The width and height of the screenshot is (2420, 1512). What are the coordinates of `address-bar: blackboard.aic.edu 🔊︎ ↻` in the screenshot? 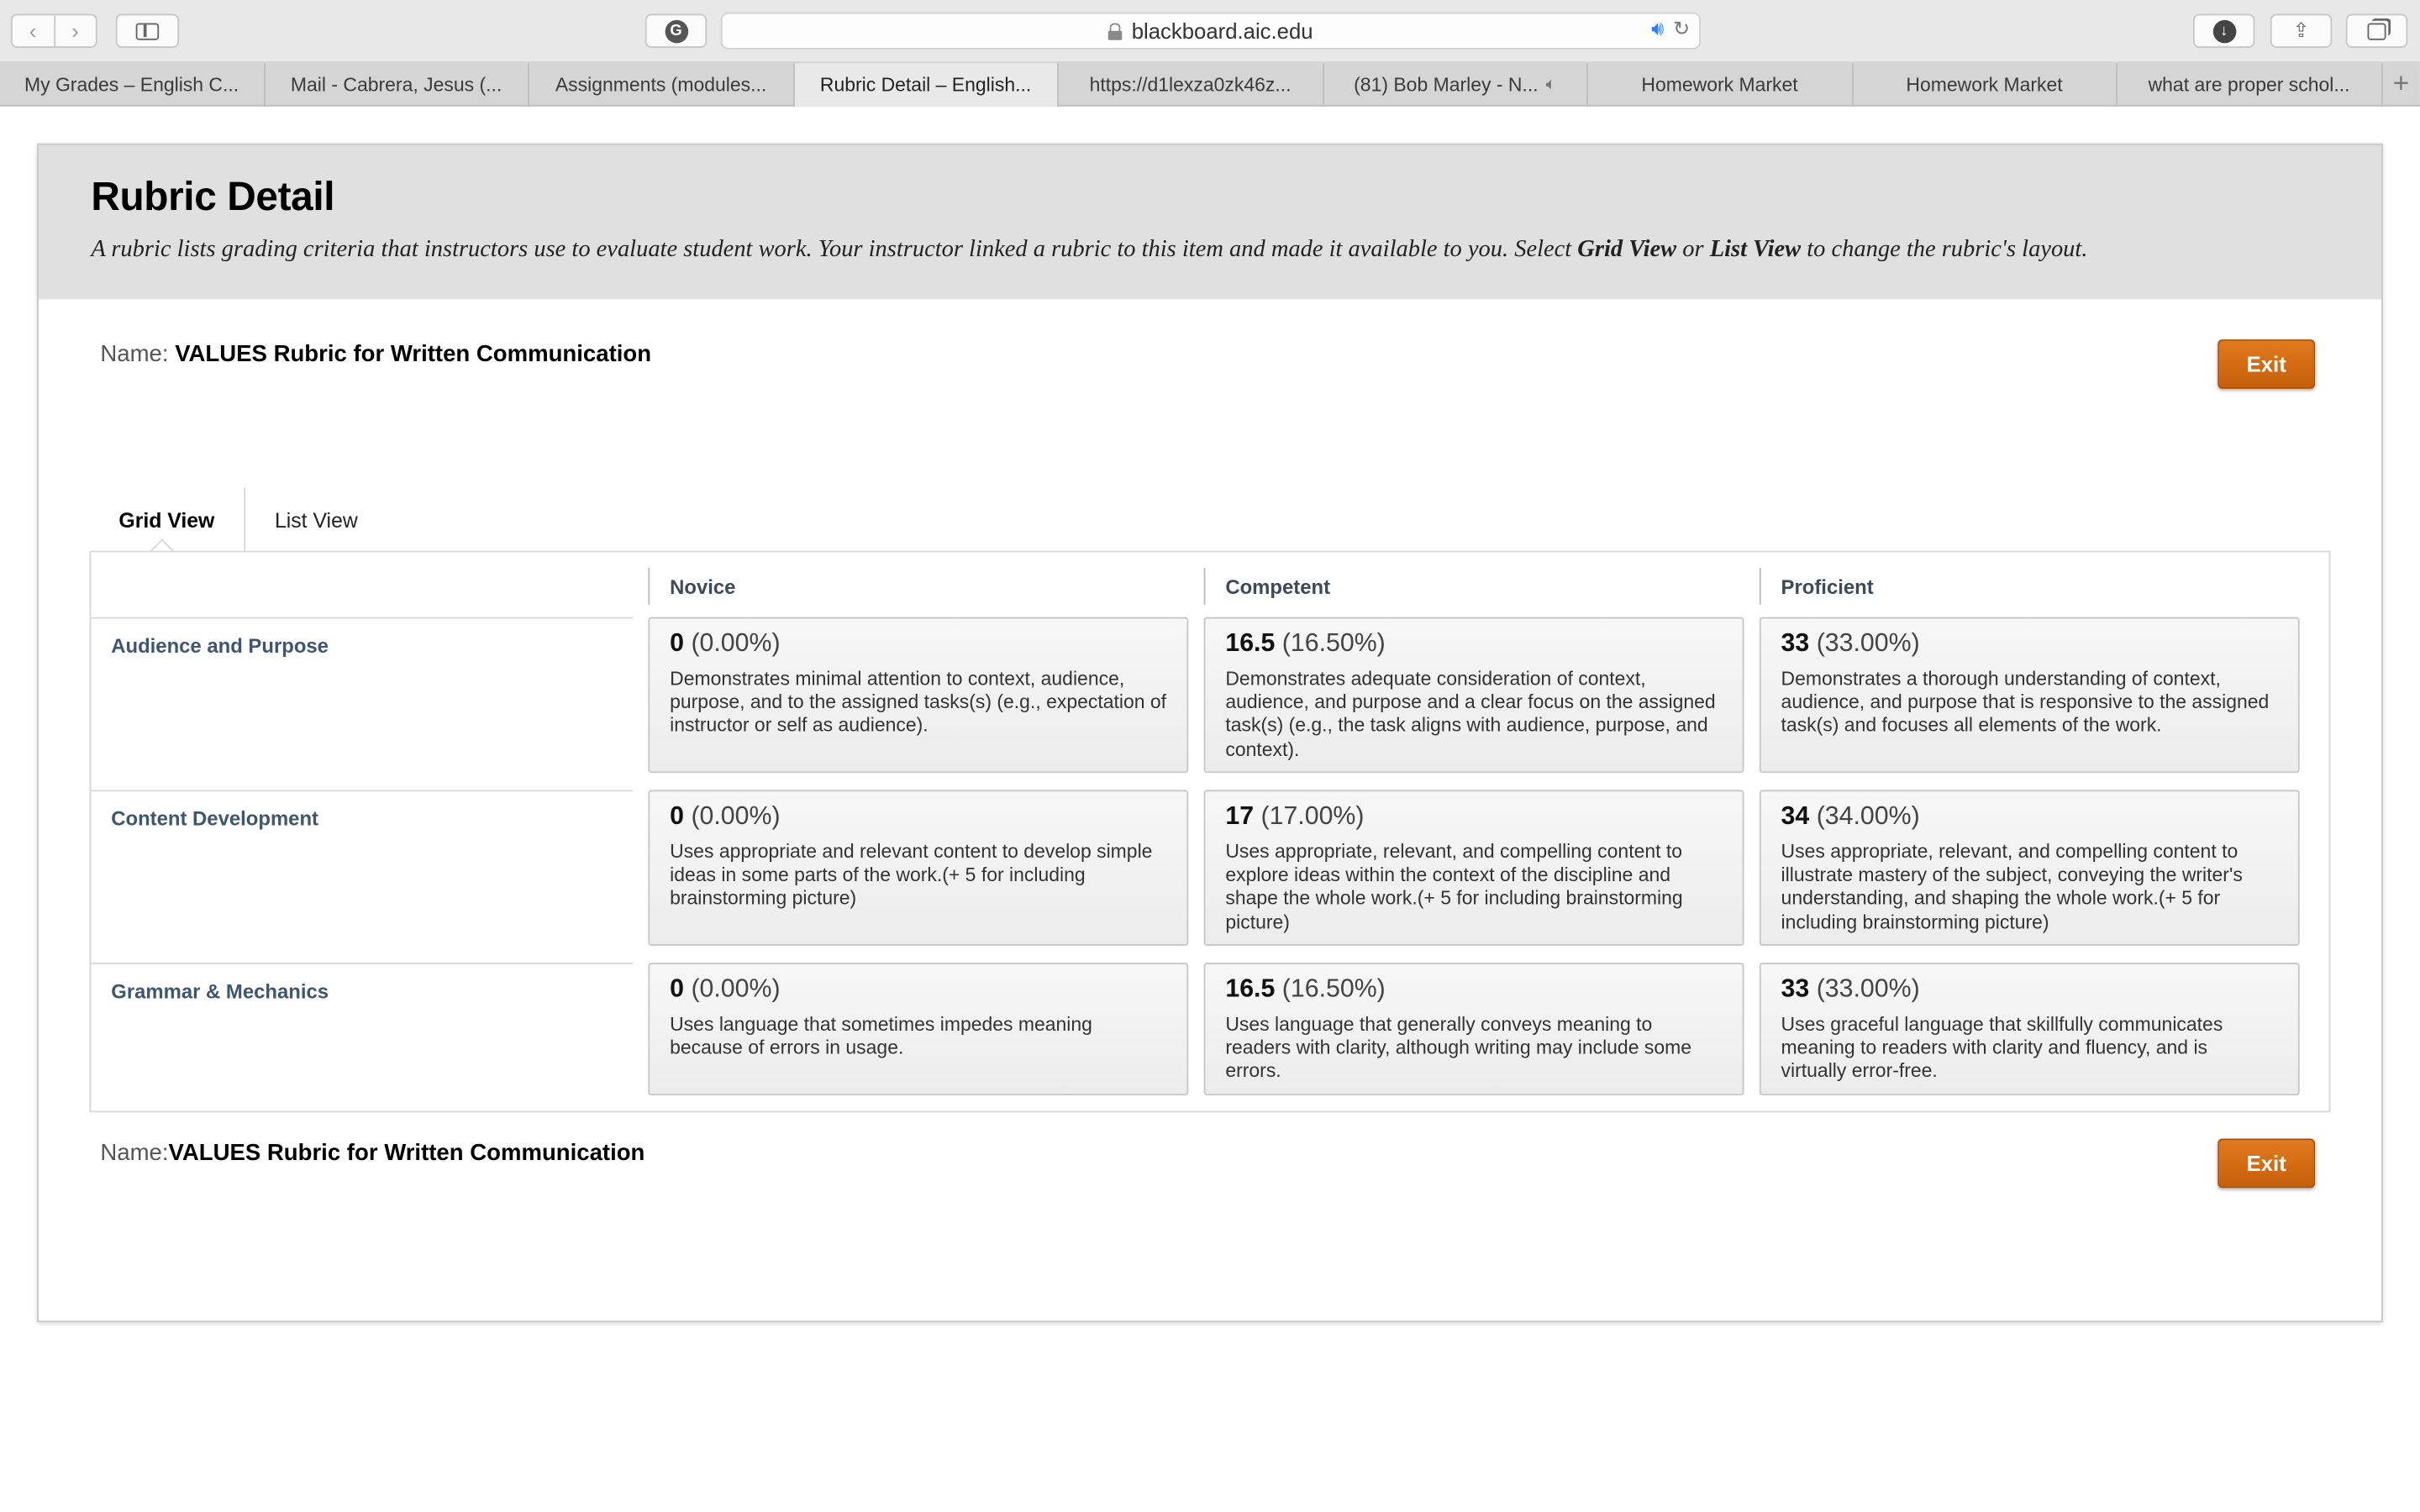 It's located at (1211, 31).